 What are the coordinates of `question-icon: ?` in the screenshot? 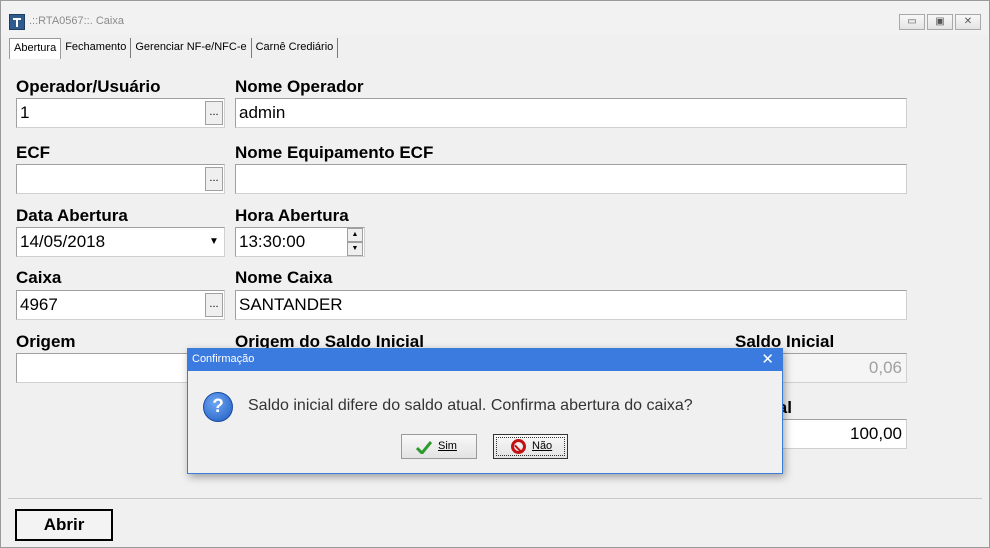 It's located at (218, 407).